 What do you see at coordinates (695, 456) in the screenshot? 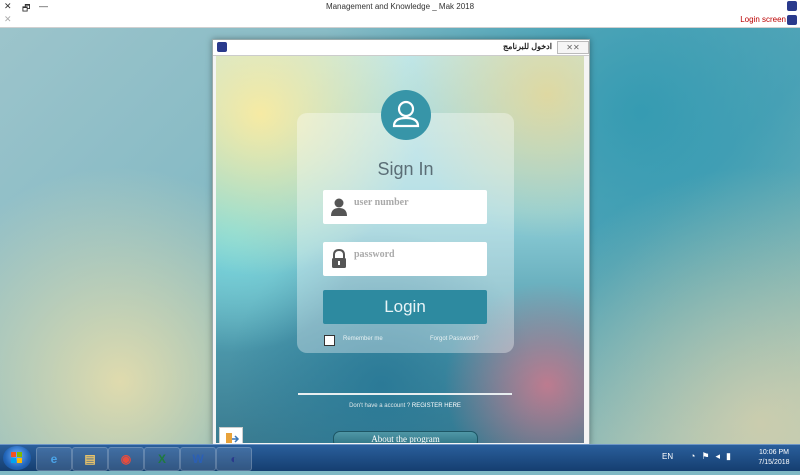
I see `notification-icon: ◔` at bounding box center [695, 456].